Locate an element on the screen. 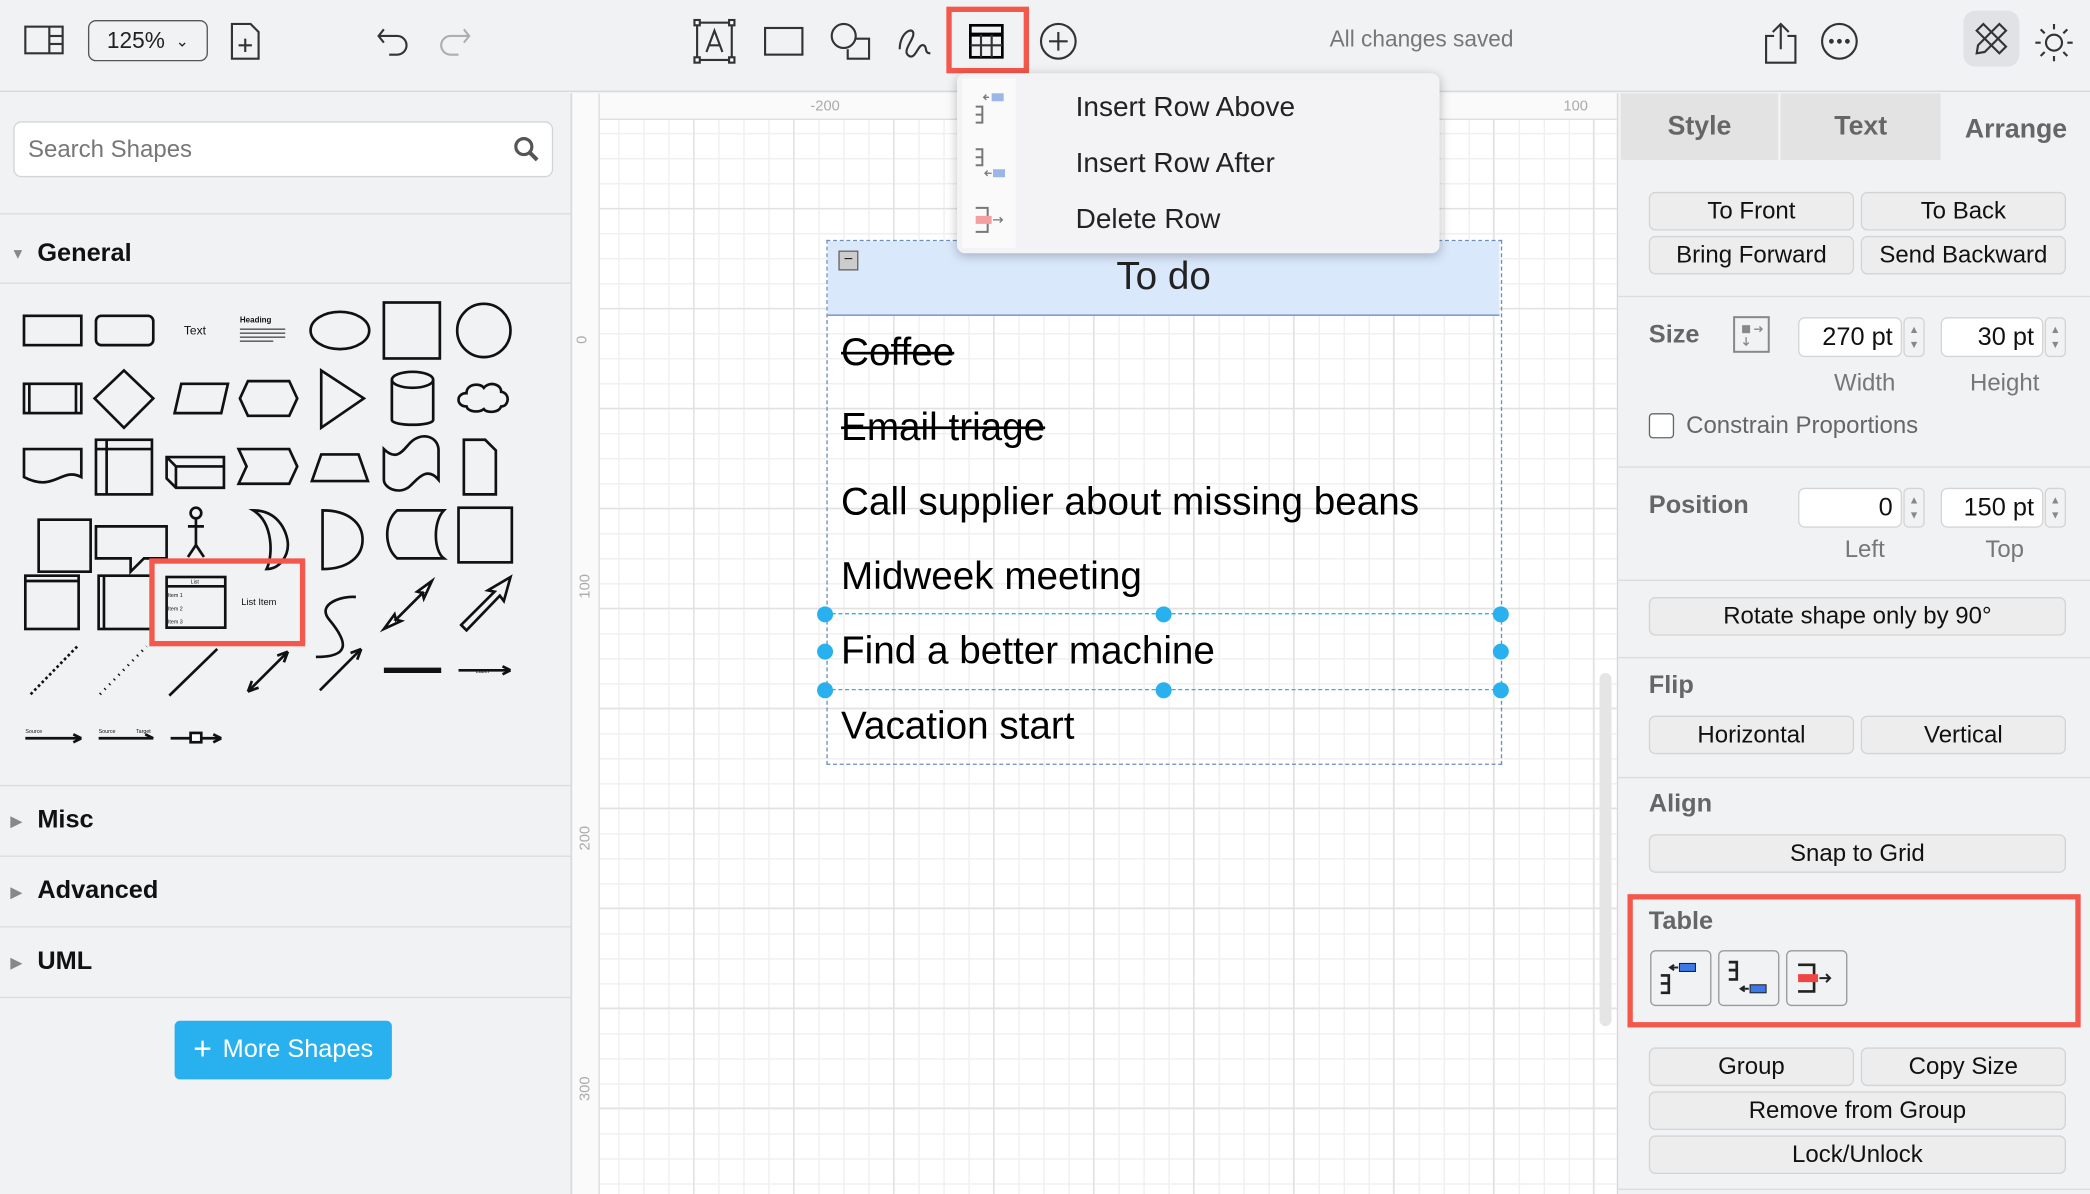 This screenshot has width=2090, height=1194. shape-message-connector is located at coordinates (196, 737).